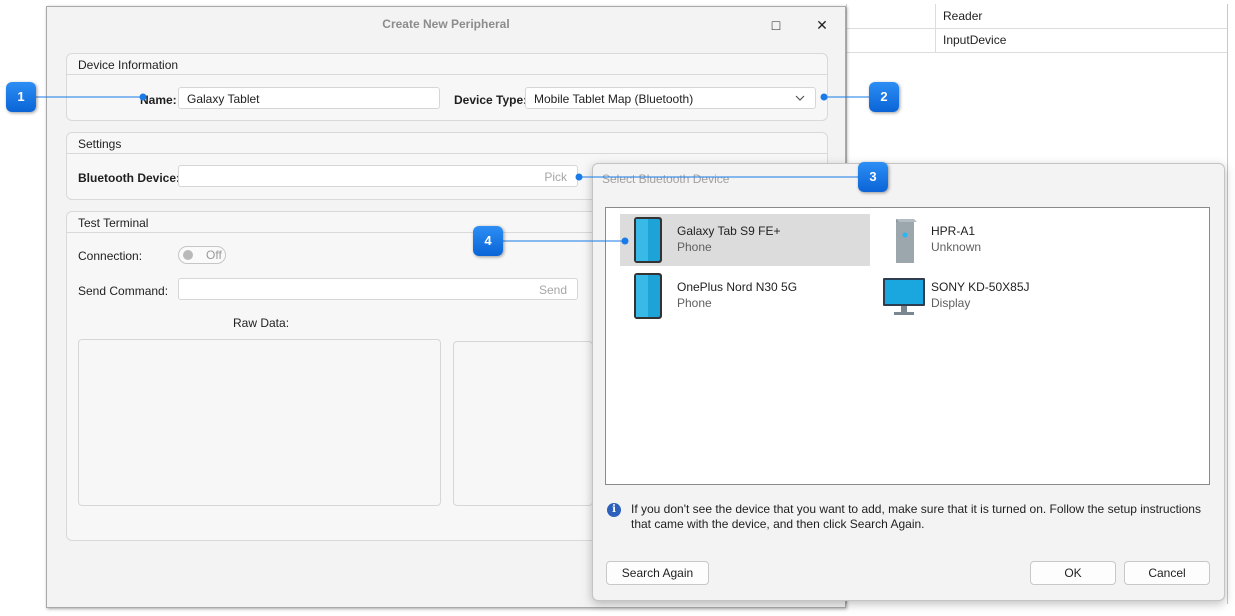  I want to click on send-button: Send, so click(553, 290).